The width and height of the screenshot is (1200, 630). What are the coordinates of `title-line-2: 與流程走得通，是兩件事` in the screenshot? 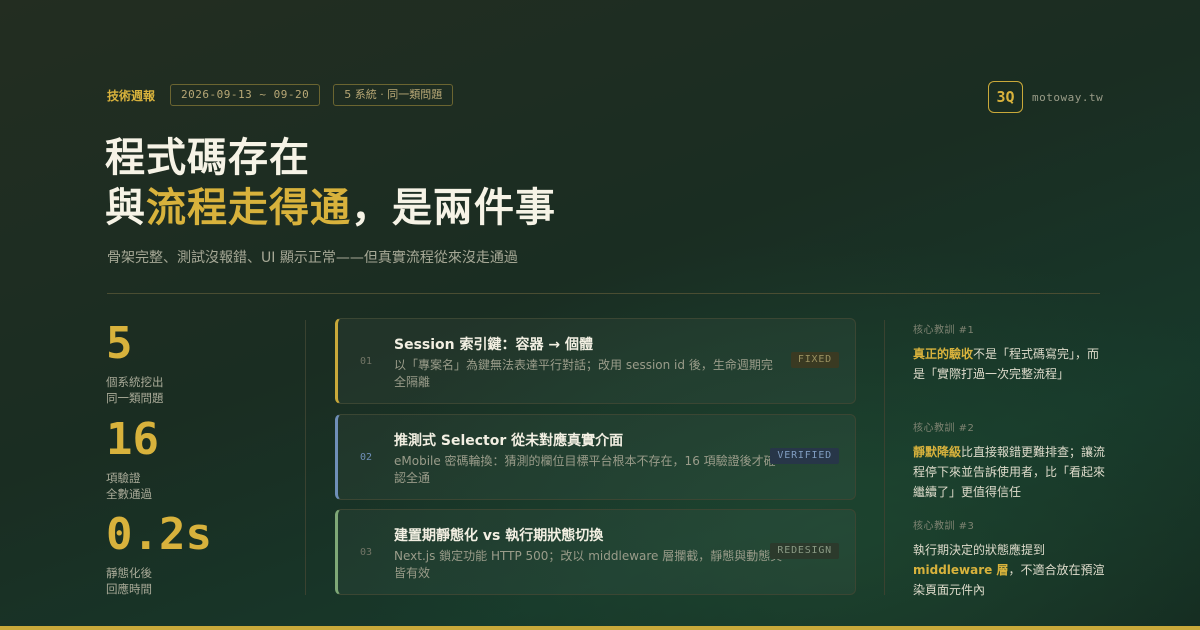 It's located at (330, 208).